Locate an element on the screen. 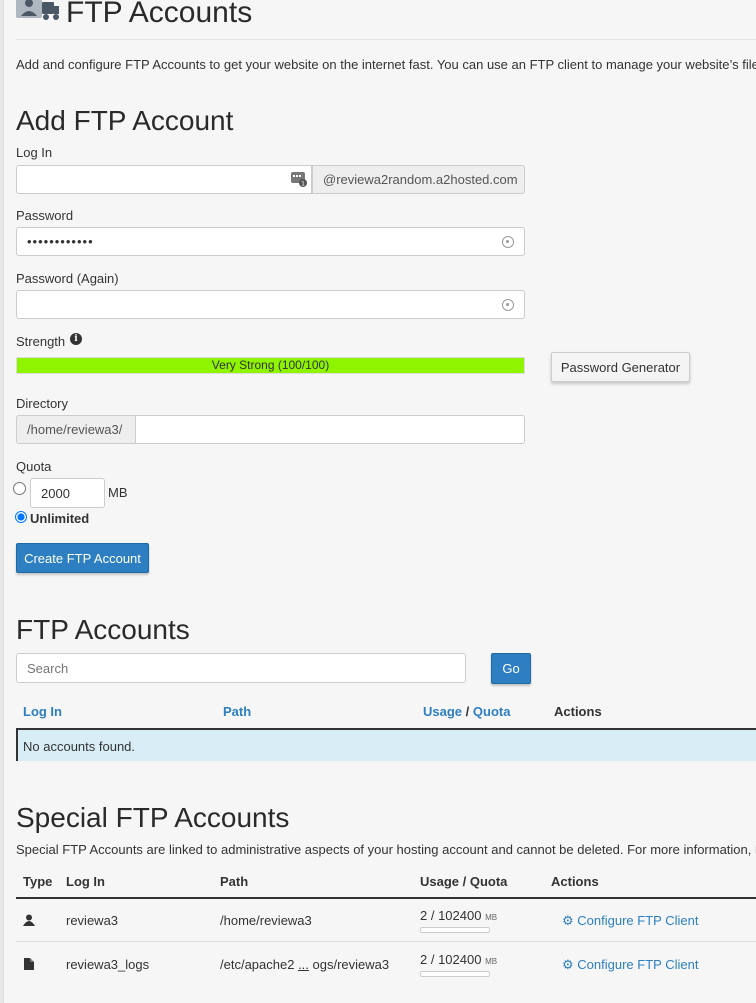  title-divider is located at coordinates (386, 39).